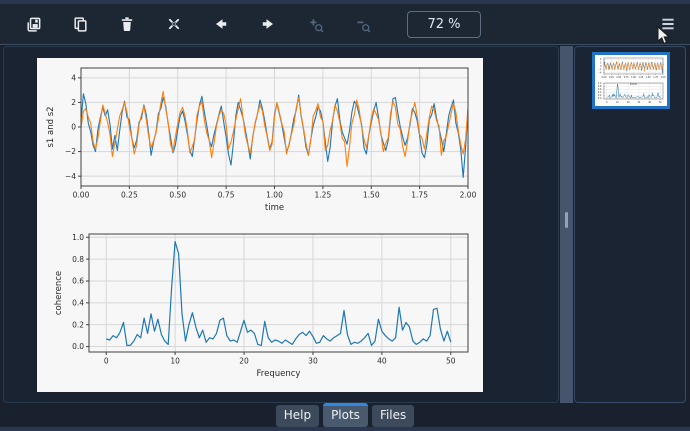 The height and width of the screenshot is (431, 690). I want to click on svg-text: 20, so click(244, 361).